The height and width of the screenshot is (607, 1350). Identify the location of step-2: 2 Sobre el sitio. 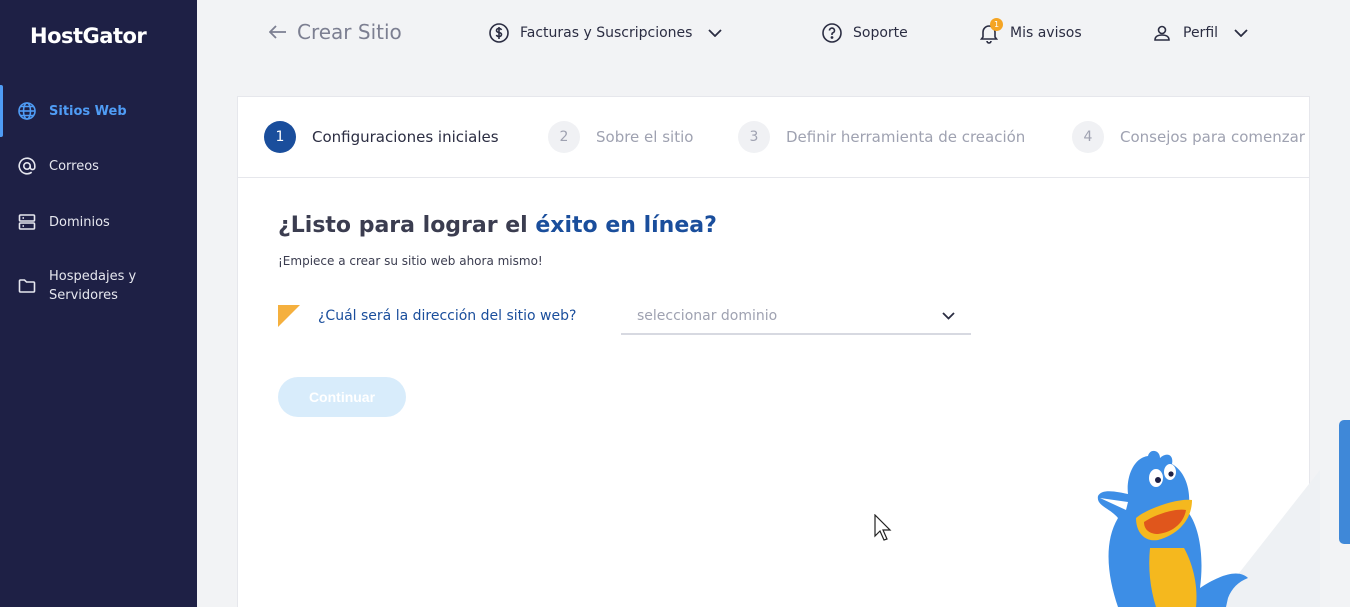
(620, 137).